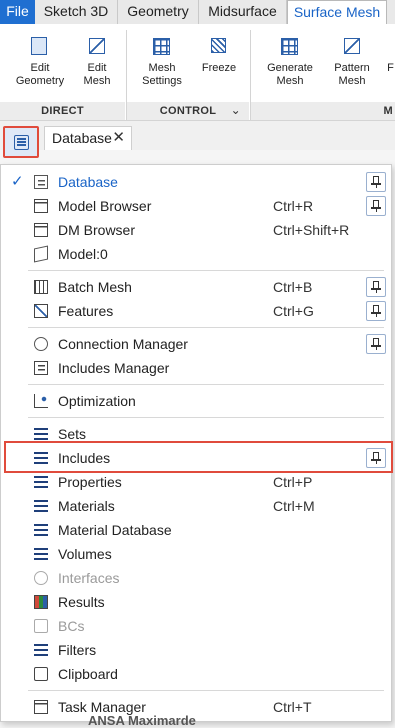 The height and width of the screenshot is (728, 395). Describe the element at coordinates (196, 554) in the screenshot. I see `menu-item-volumes: Volumes` at that location.